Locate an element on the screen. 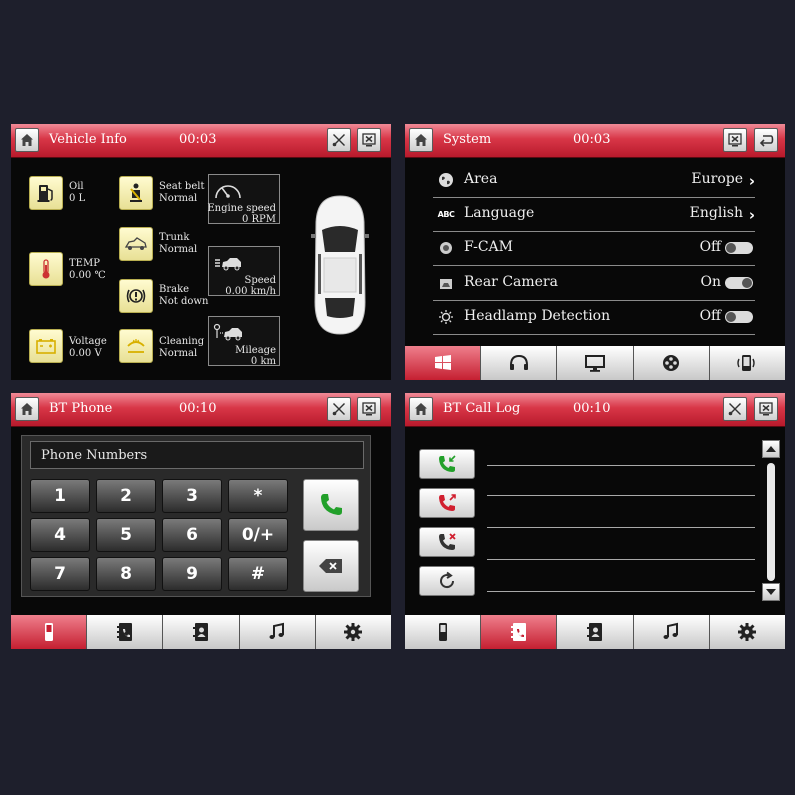 The image size is (795, 795). dial-key-7: 7 is located at coordinates (60, 574).